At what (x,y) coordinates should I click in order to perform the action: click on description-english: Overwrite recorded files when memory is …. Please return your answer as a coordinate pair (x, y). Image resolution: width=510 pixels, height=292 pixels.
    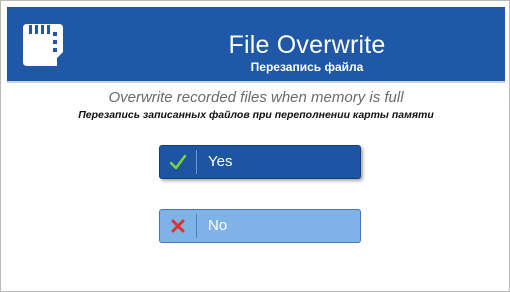
    Looking at the image, I should click on (256, 97).